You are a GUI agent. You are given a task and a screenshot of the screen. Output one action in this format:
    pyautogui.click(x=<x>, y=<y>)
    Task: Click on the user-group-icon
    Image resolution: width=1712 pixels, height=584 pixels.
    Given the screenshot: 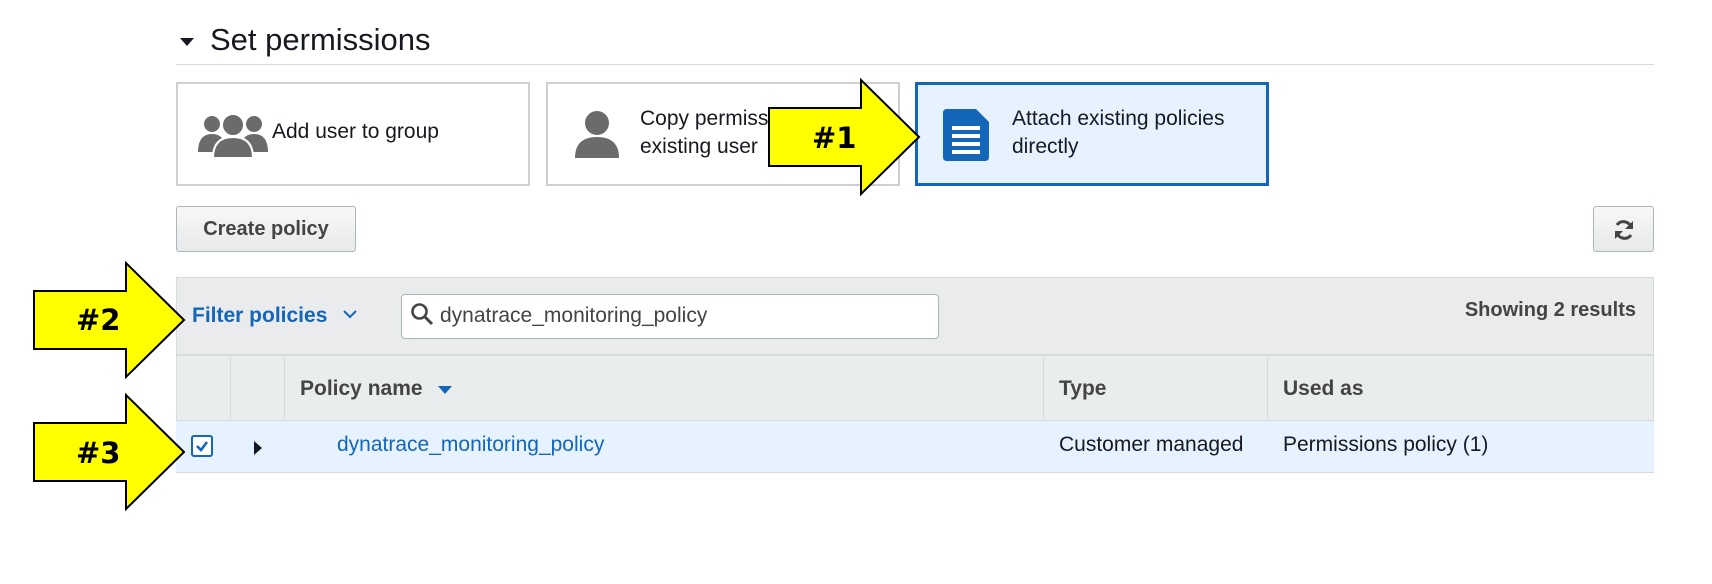 What is the action you would take?
    pyautogui.click(x=233, y=135)
    